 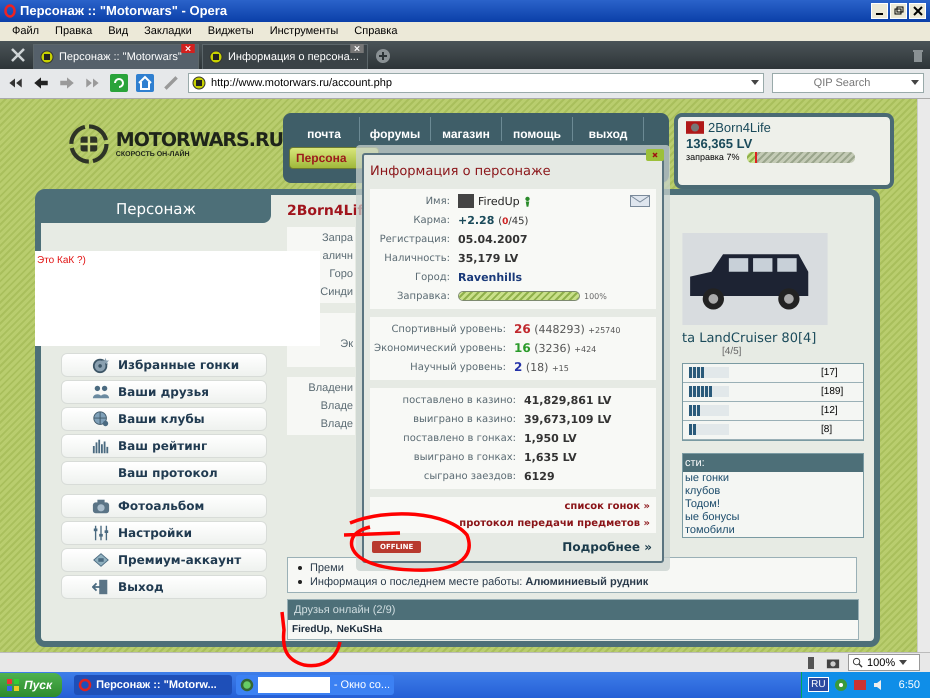 What do you see at coordinates (448, 329) in the screenshot?
I see `level-label: Спортивный уровень:` at bounding box center [448, 329].